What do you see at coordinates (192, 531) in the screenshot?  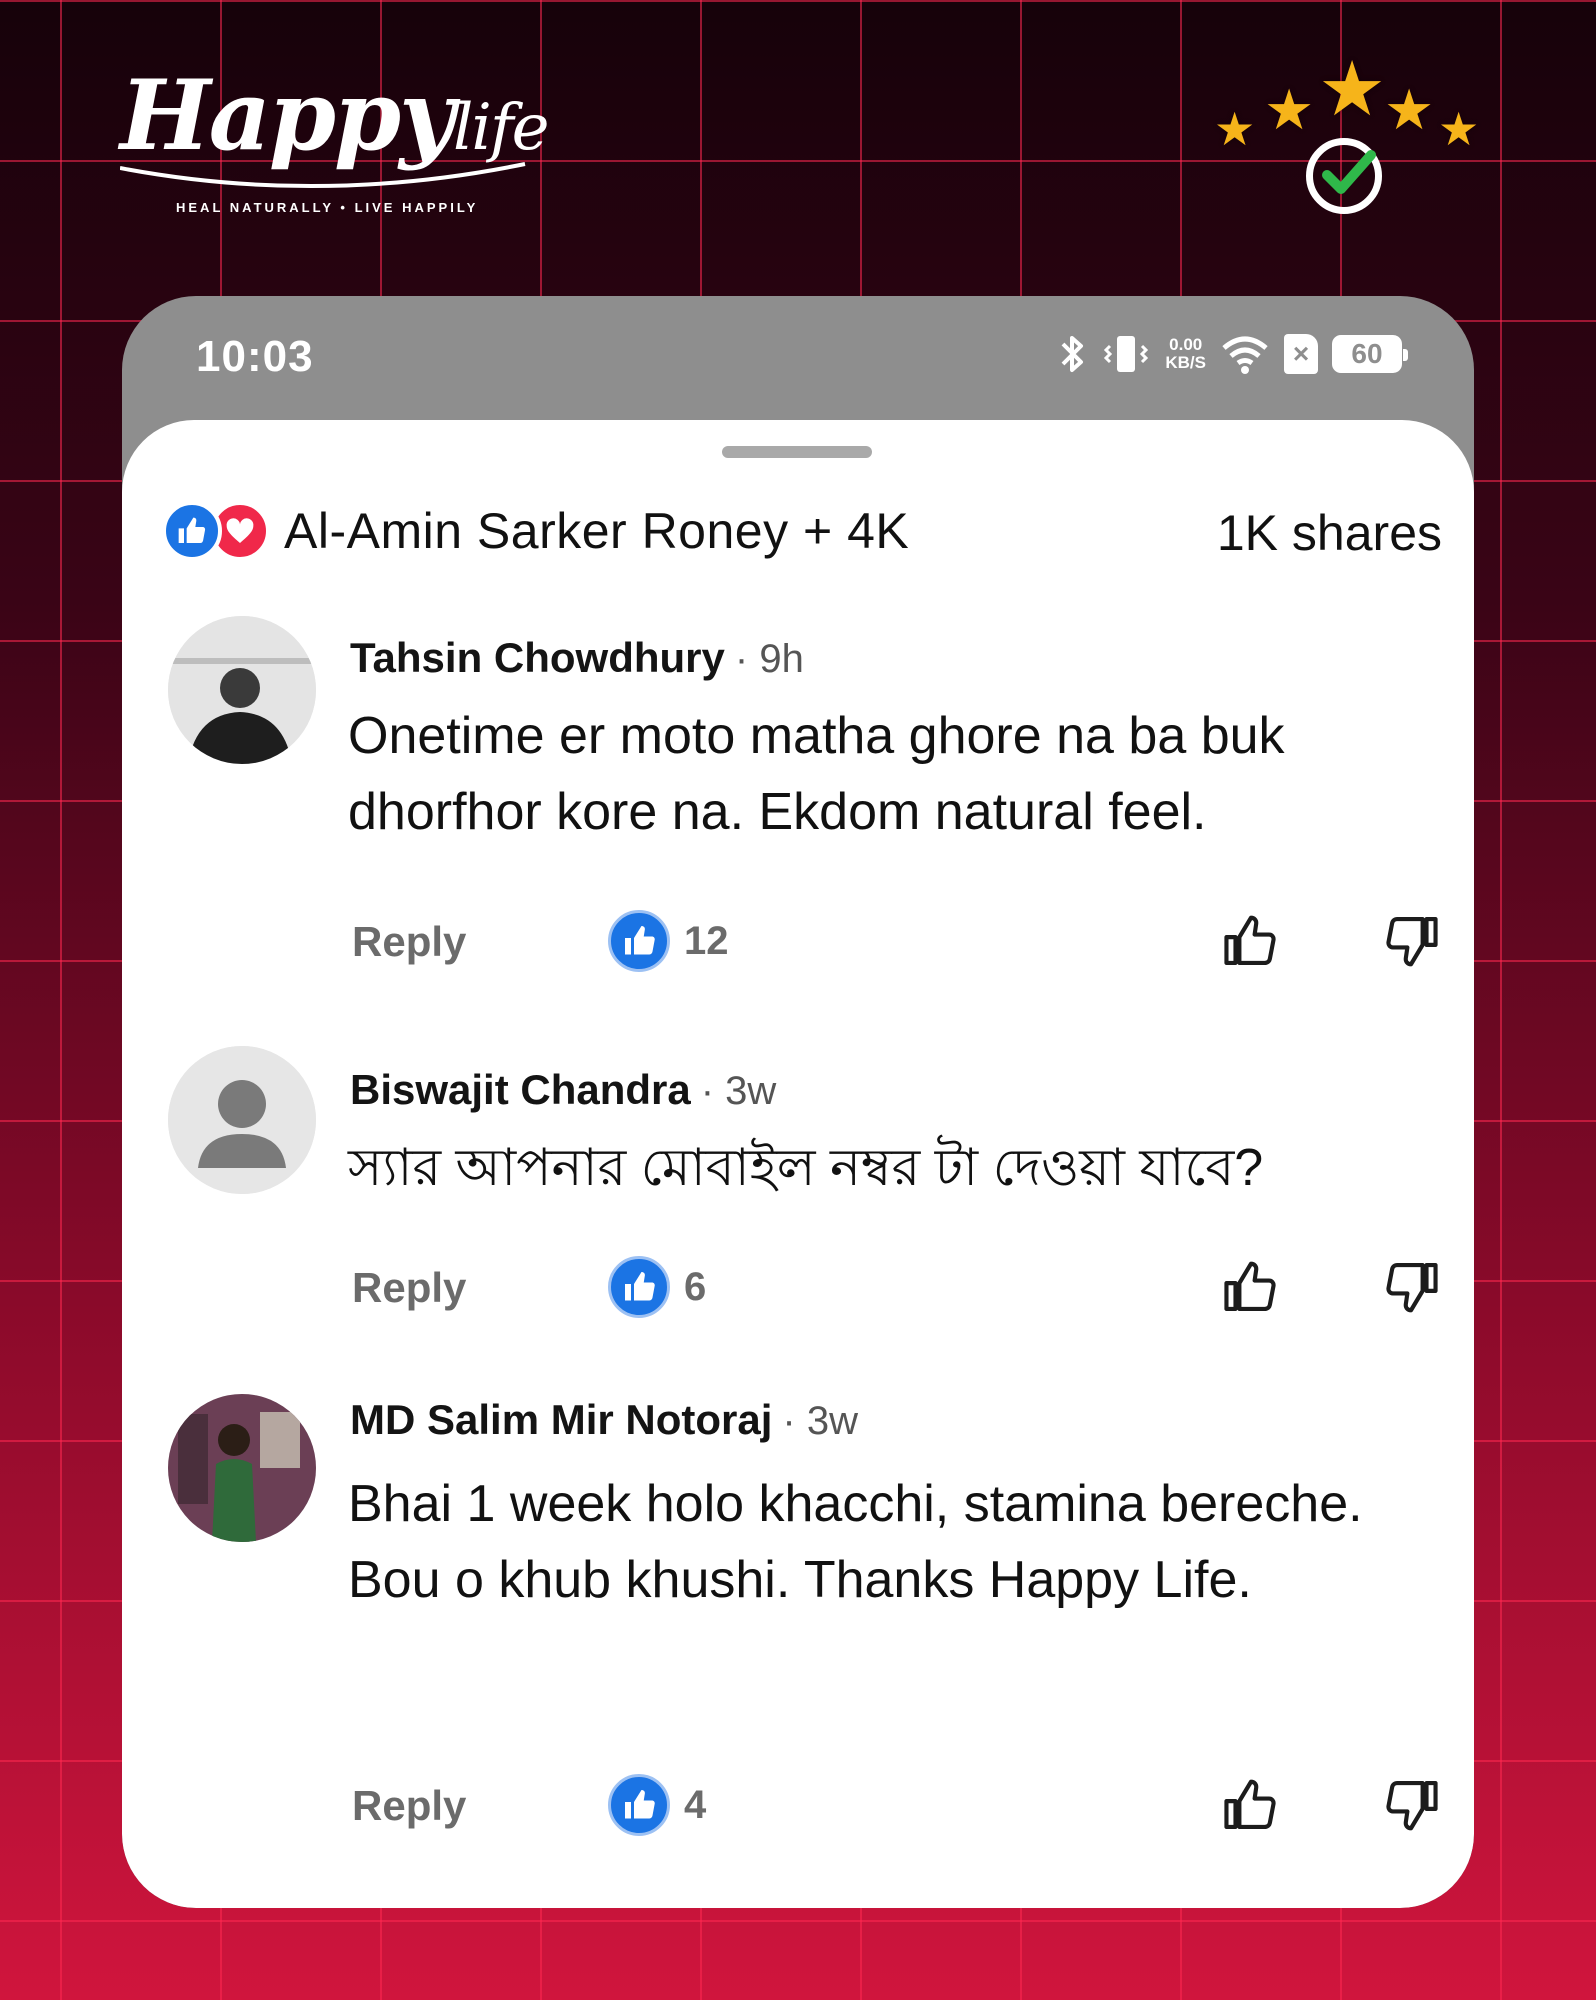 I see `like-reaction-icon` at bounding box center [192, 531].